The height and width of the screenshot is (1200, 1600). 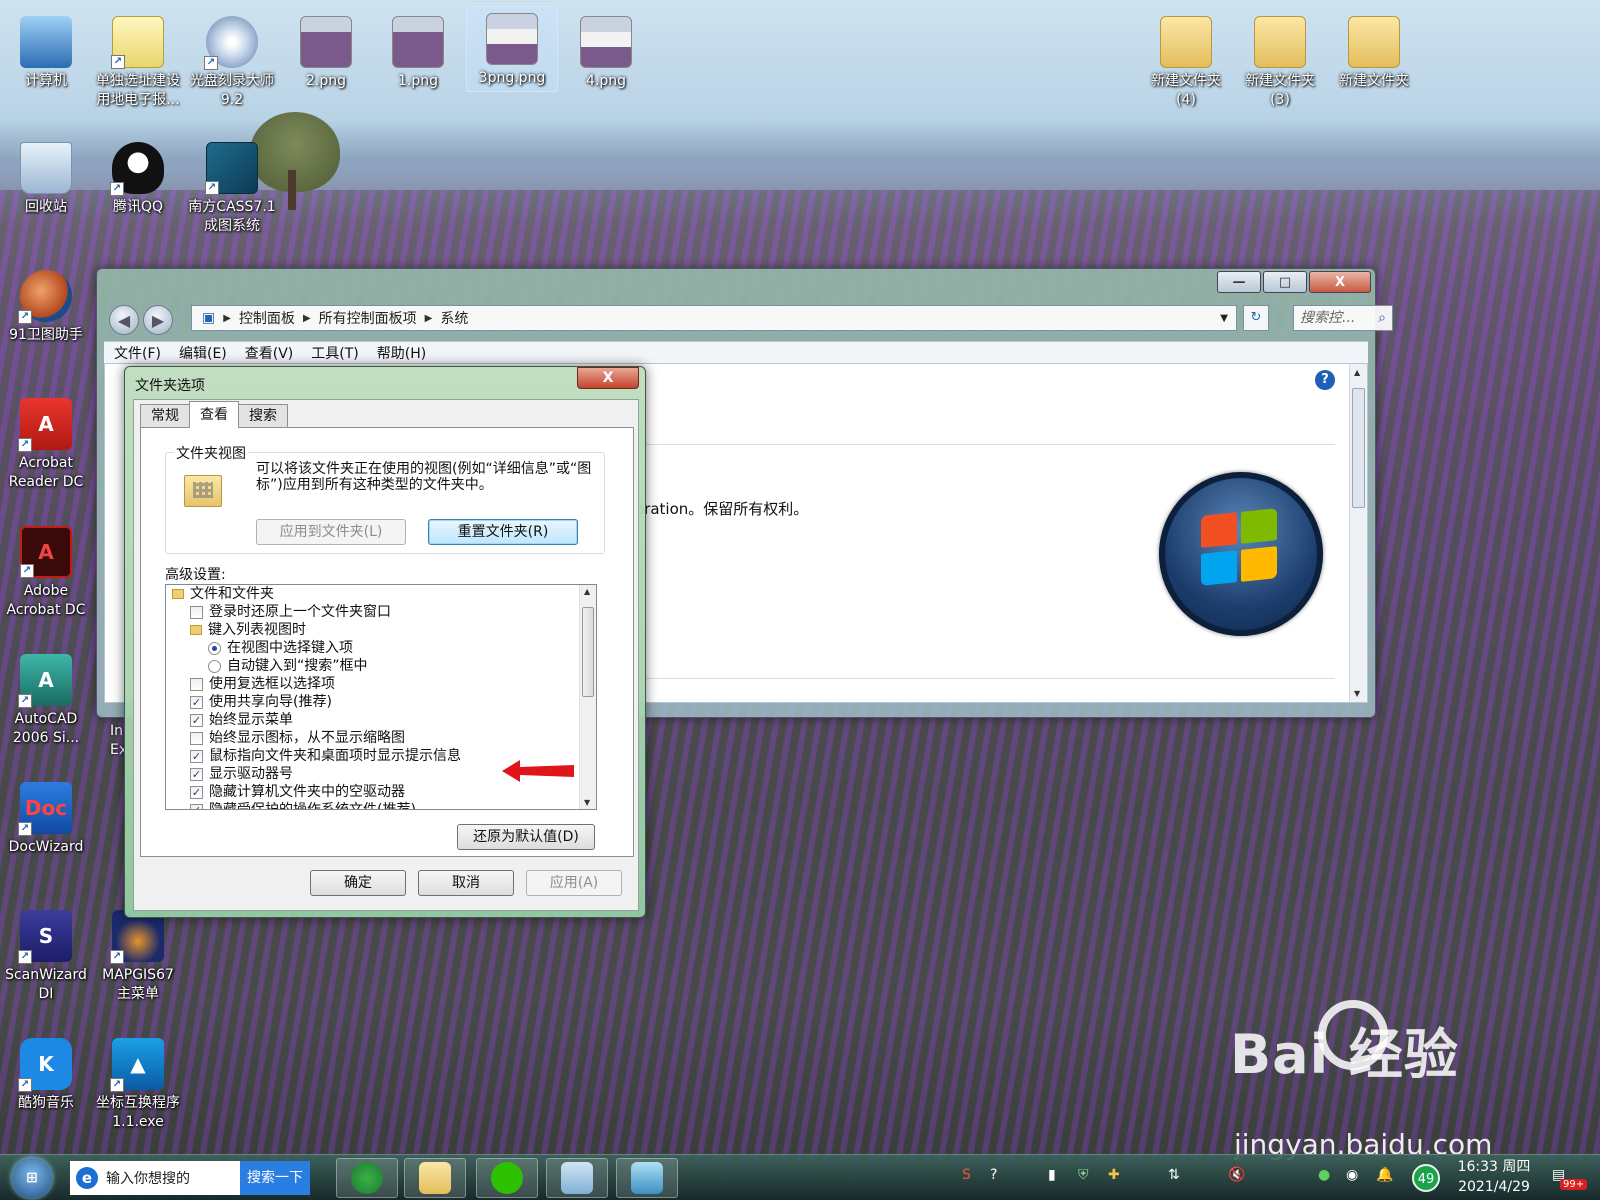 What do you see at coordinates (46, 570) in the screenshot?
I see `desktop-icon-acrobat-dc: A ↗ Adobe Acrobat DC` at bounding box center [46, 570].